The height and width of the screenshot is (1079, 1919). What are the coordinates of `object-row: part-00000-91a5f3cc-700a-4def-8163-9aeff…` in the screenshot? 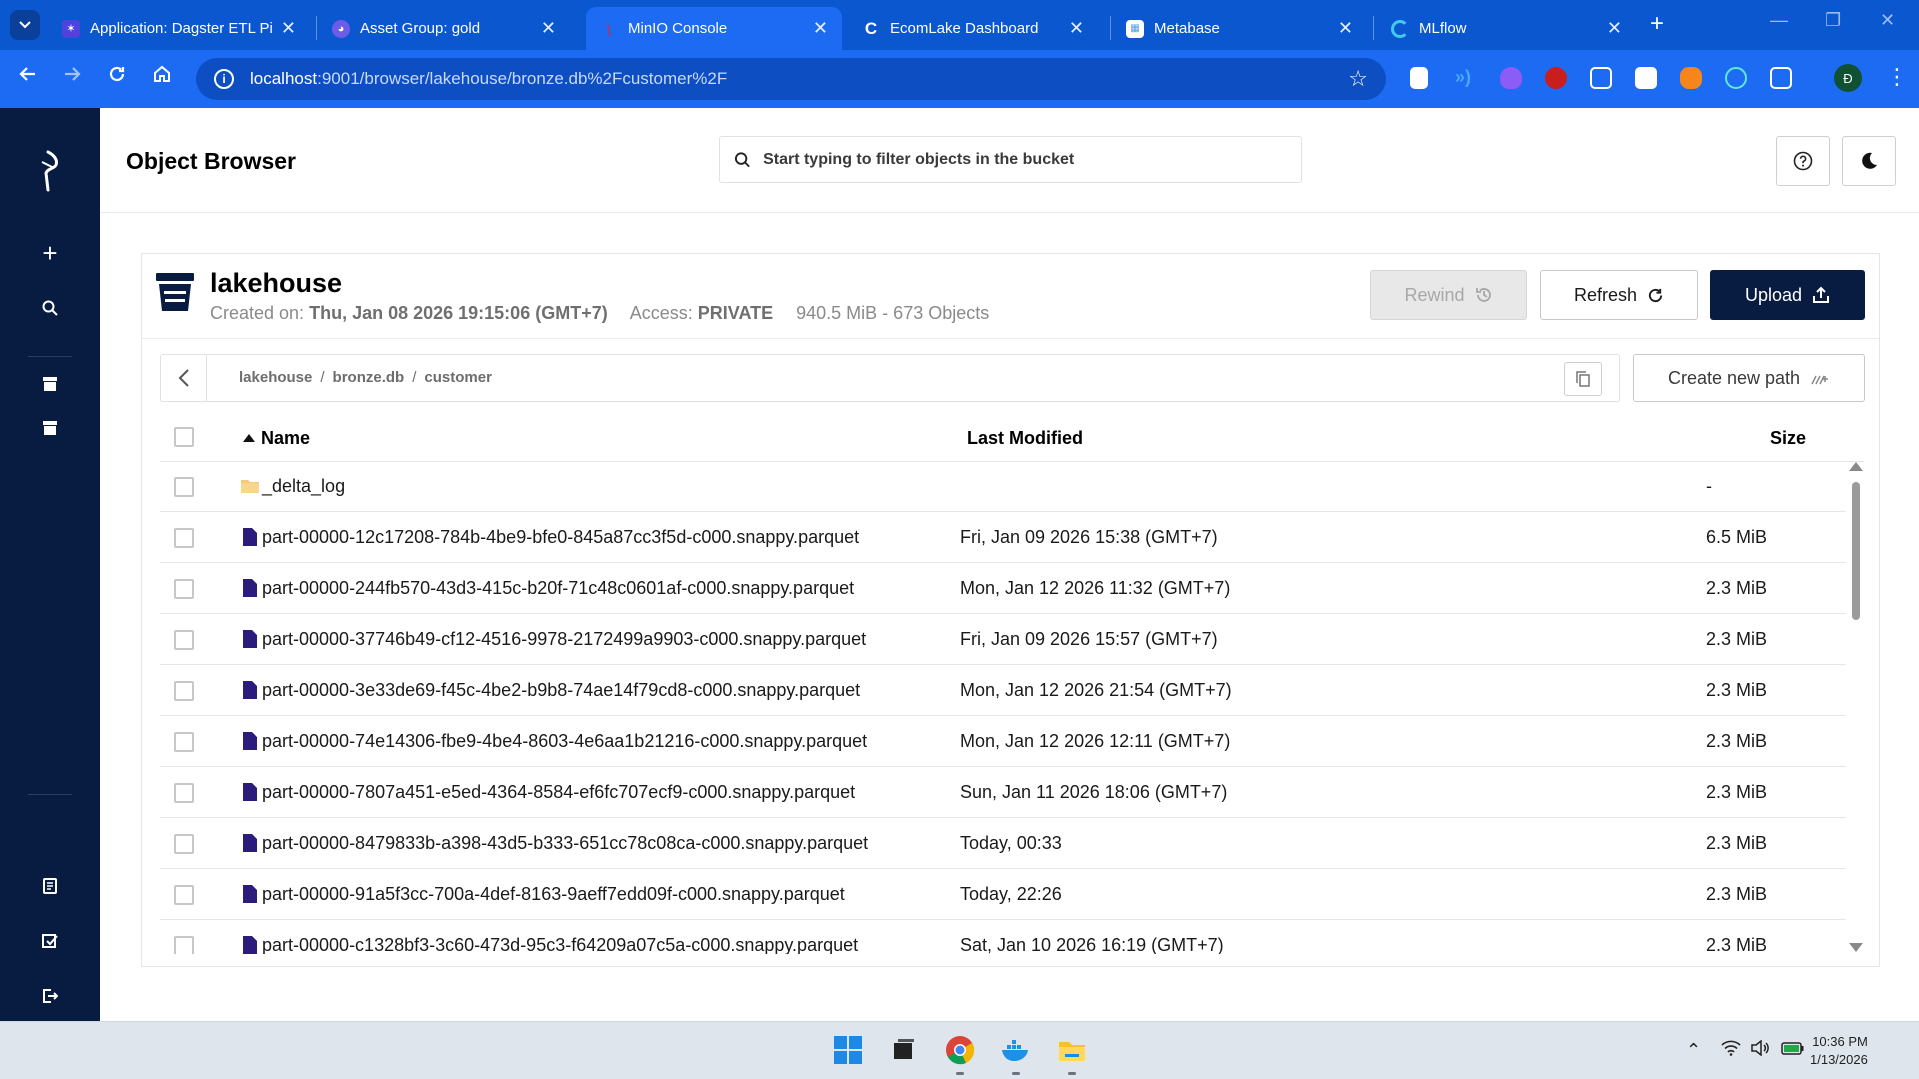 It's located at (1003, 895).